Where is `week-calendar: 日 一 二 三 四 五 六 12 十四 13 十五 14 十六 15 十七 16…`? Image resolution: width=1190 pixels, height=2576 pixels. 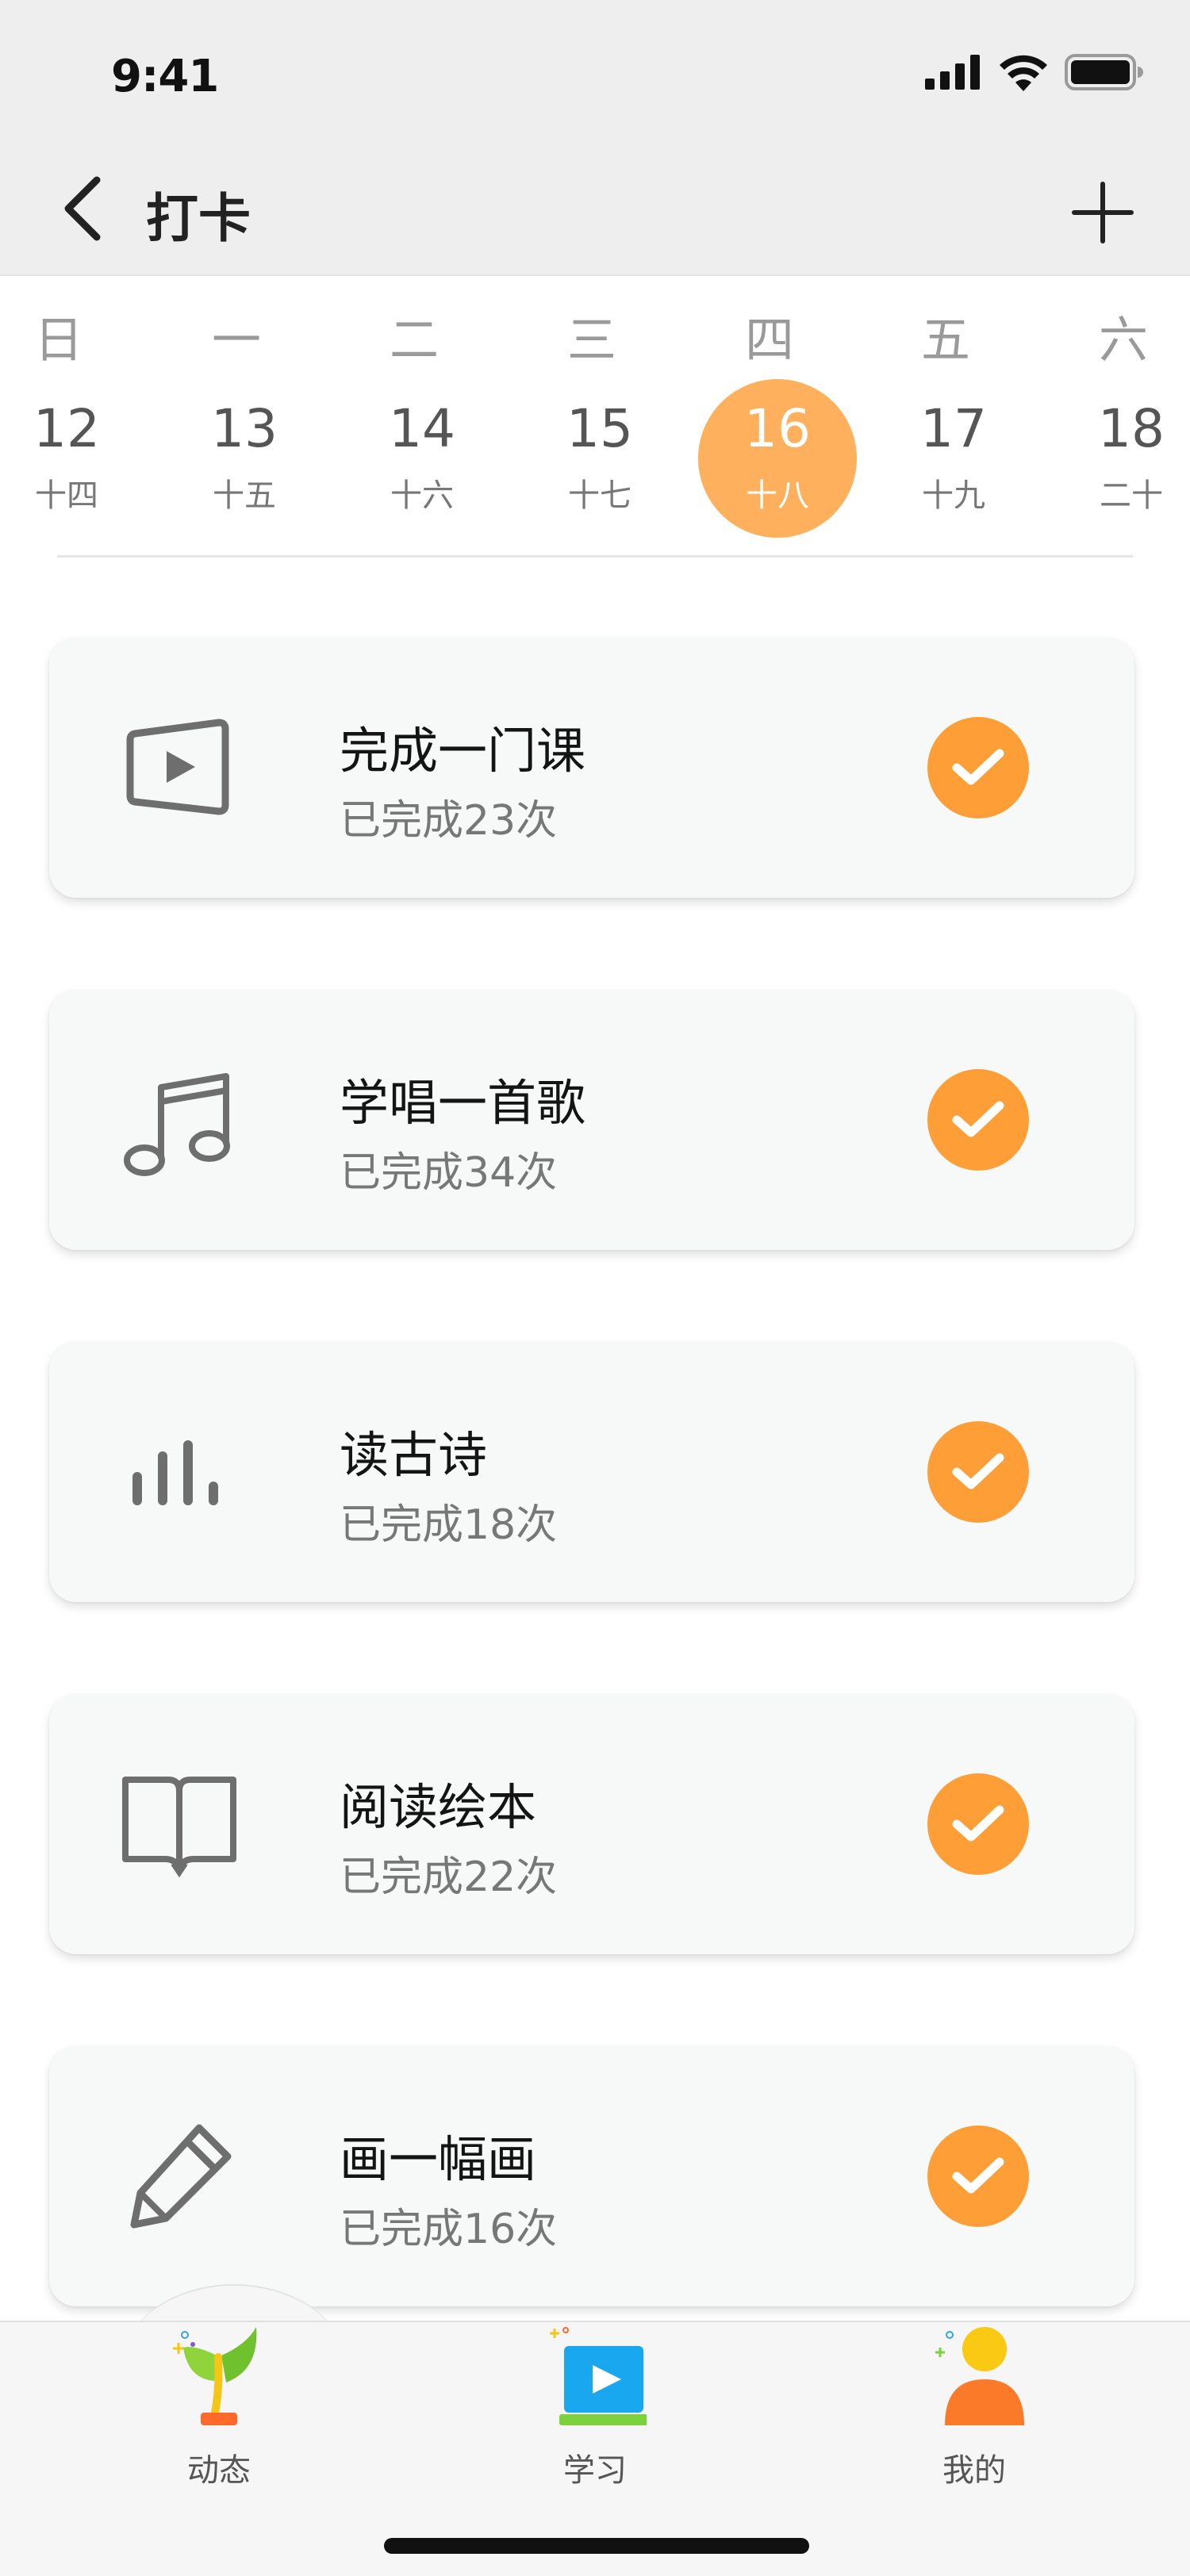
week-calendar: 日 一 二 三 四 五 六 12 十四 13 十五 14 十六 15 十七 16… is located at coordinates (595, 418).